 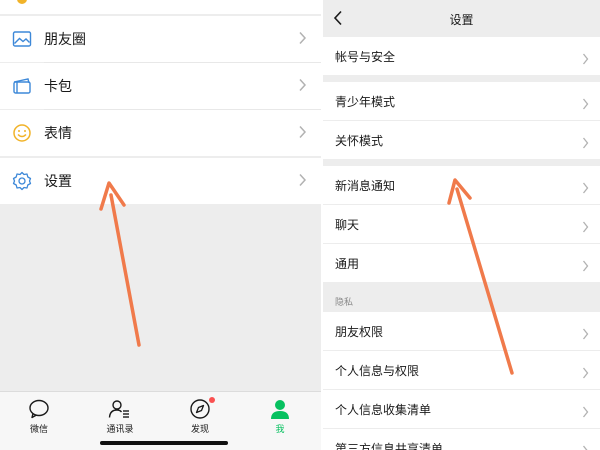 What do you see at coordinates (120, 409) in the screenshot?
I see `contacts-icon` at bounding box center [120, 409].